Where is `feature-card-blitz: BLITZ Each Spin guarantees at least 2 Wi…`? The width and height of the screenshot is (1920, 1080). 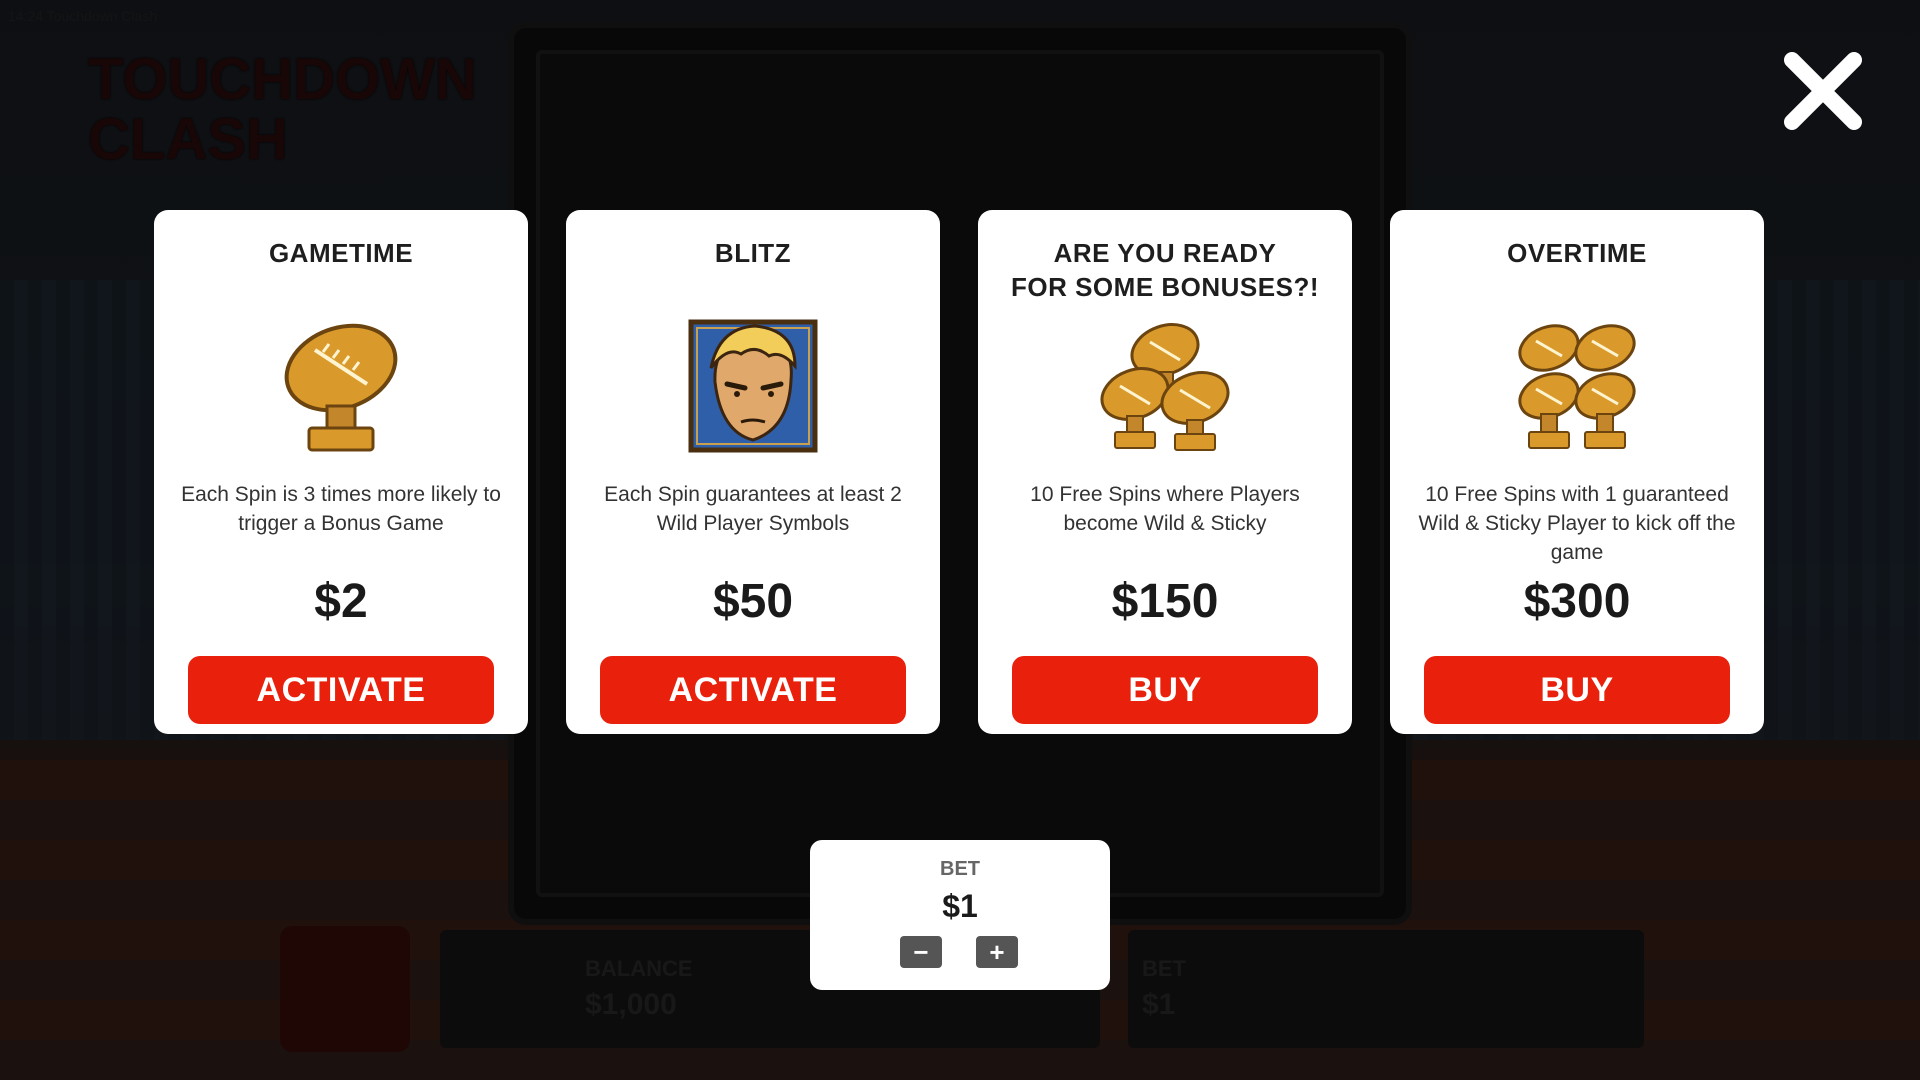
feature-card-blitz: BLITZ Each Spin guarantees at least 2 Wi… is located at coordinates (753, 472).